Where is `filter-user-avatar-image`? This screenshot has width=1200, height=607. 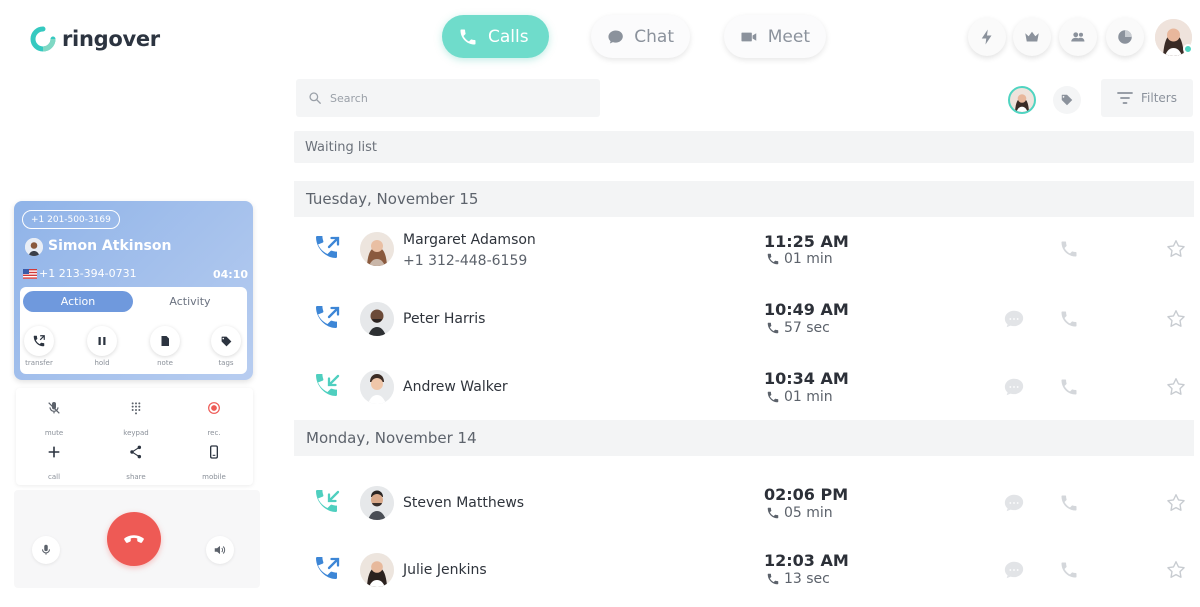 filter-user-avatar-image is located at coordinates (1022, 103).